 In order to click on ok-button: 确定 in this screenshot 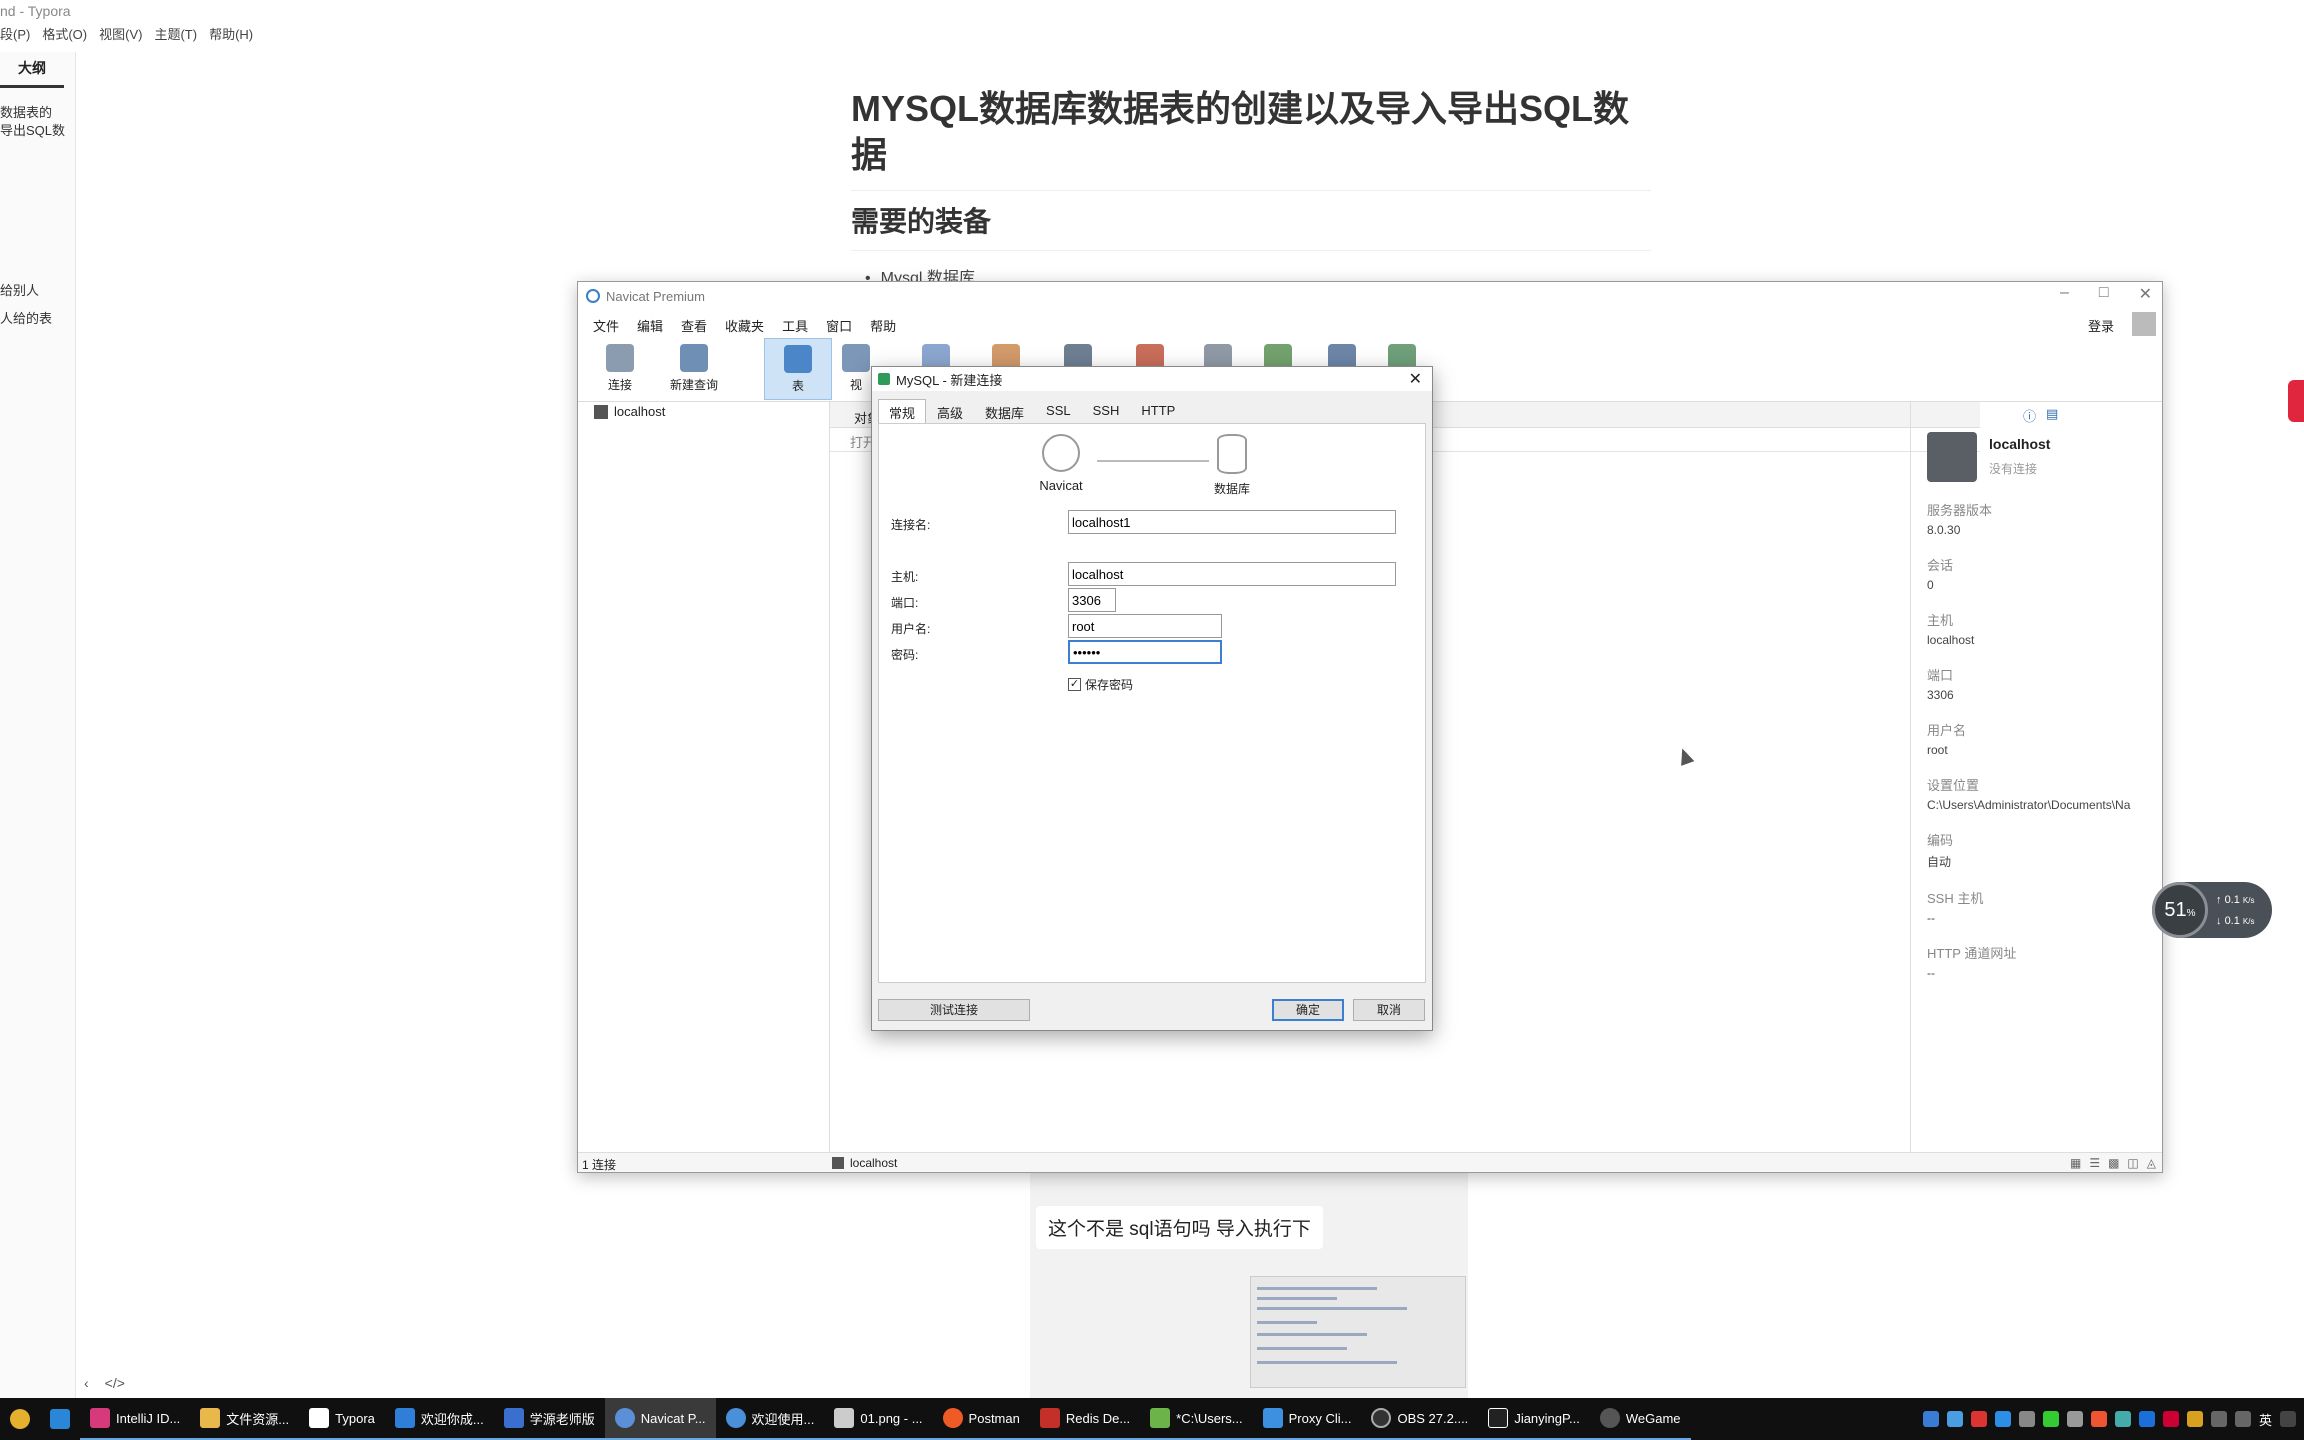, I will do `click(1308, 1010)`.